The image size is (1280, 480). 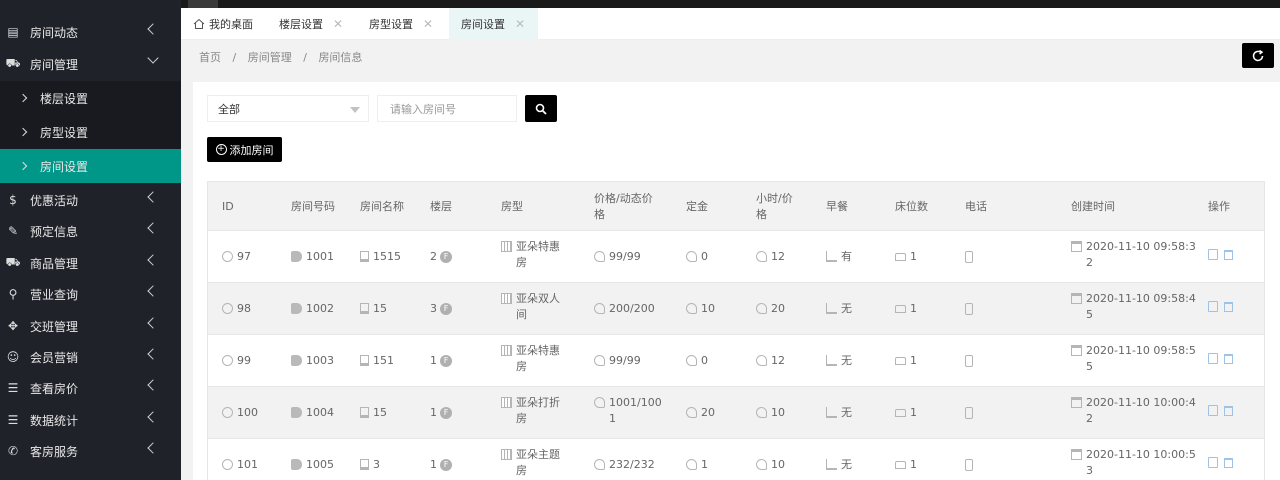 I want to click on tab-floor-settings: 楼层设置 ✕, so click(x=319, y=24).